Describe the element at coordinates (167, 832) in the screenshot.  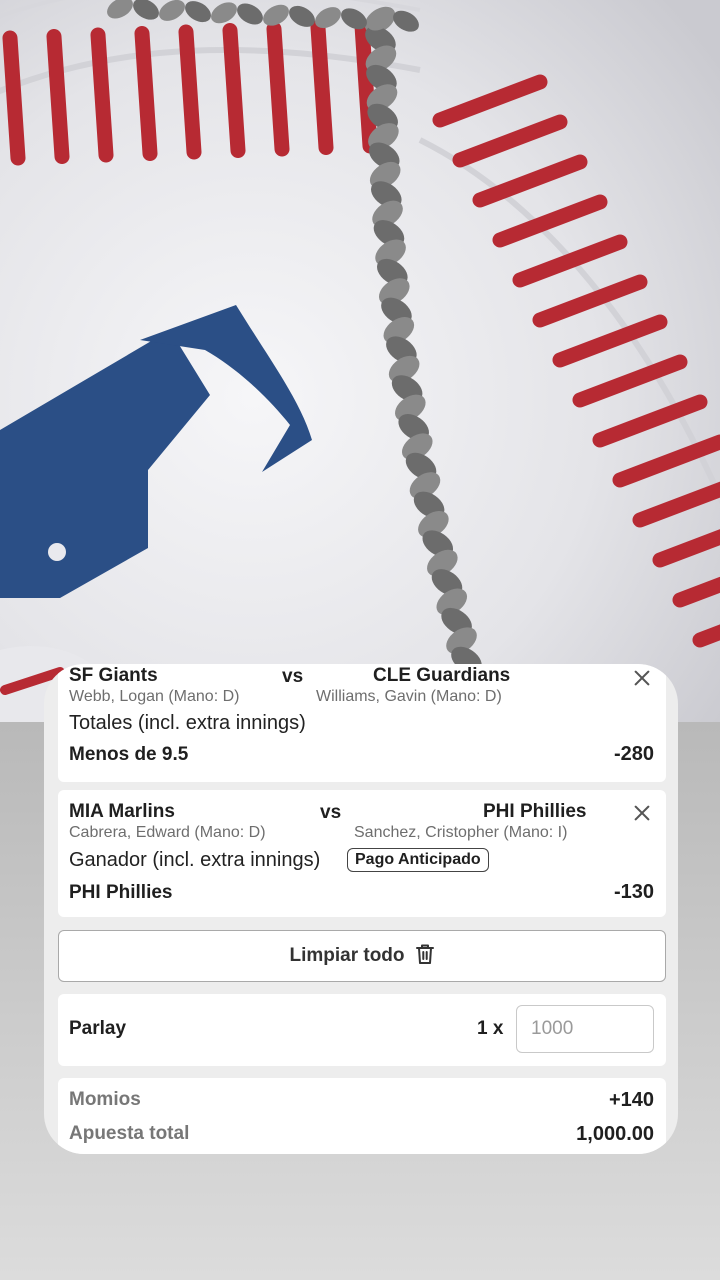
I see `home-pitcher: Cabrera, Edward (Mano: D)` at that location.